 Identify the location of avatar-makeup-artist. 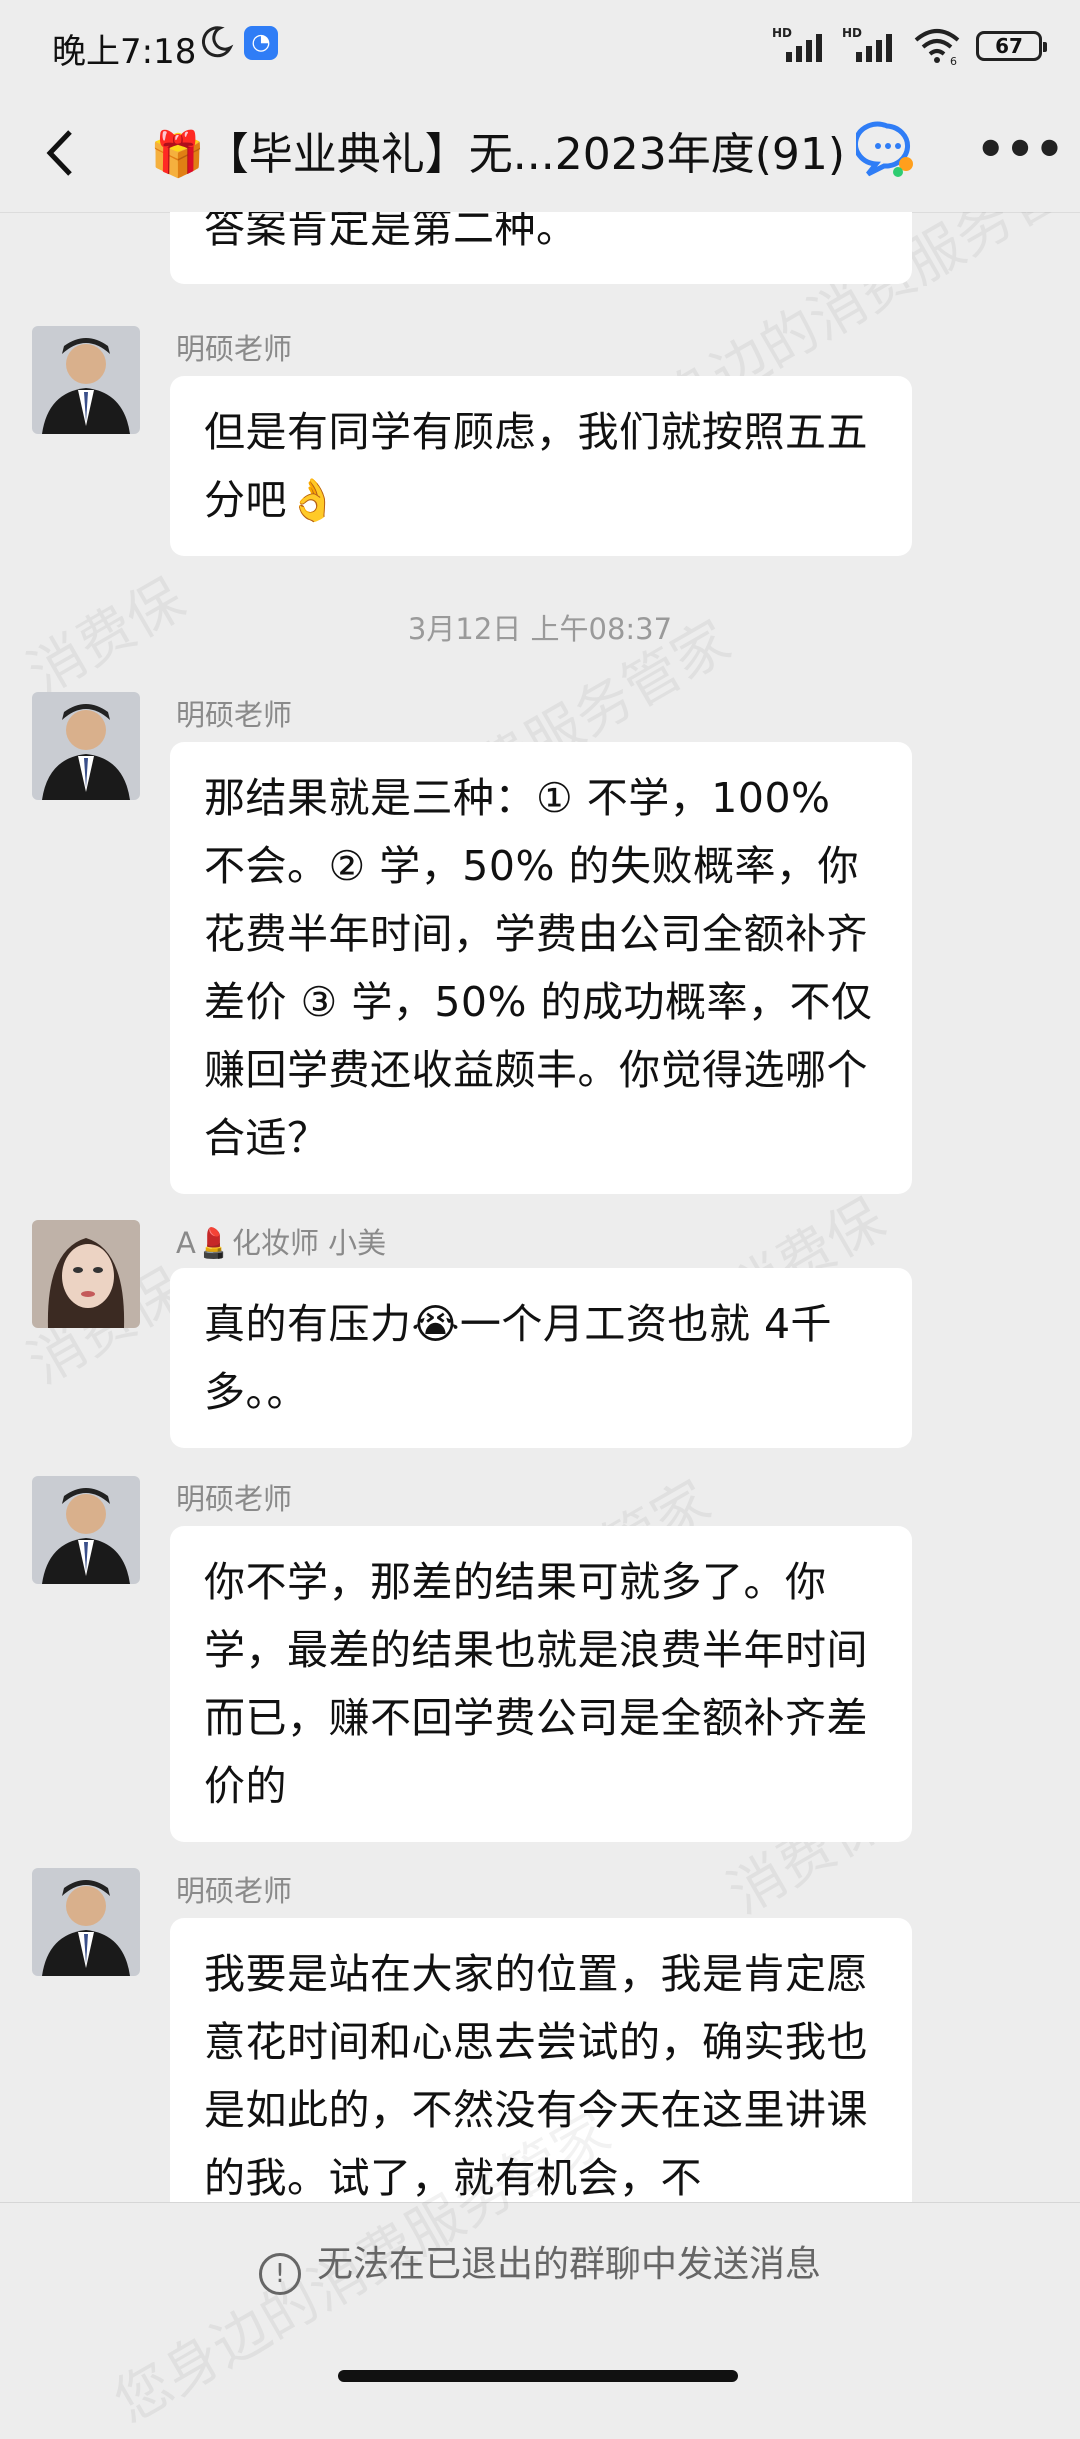
(86, 1274).